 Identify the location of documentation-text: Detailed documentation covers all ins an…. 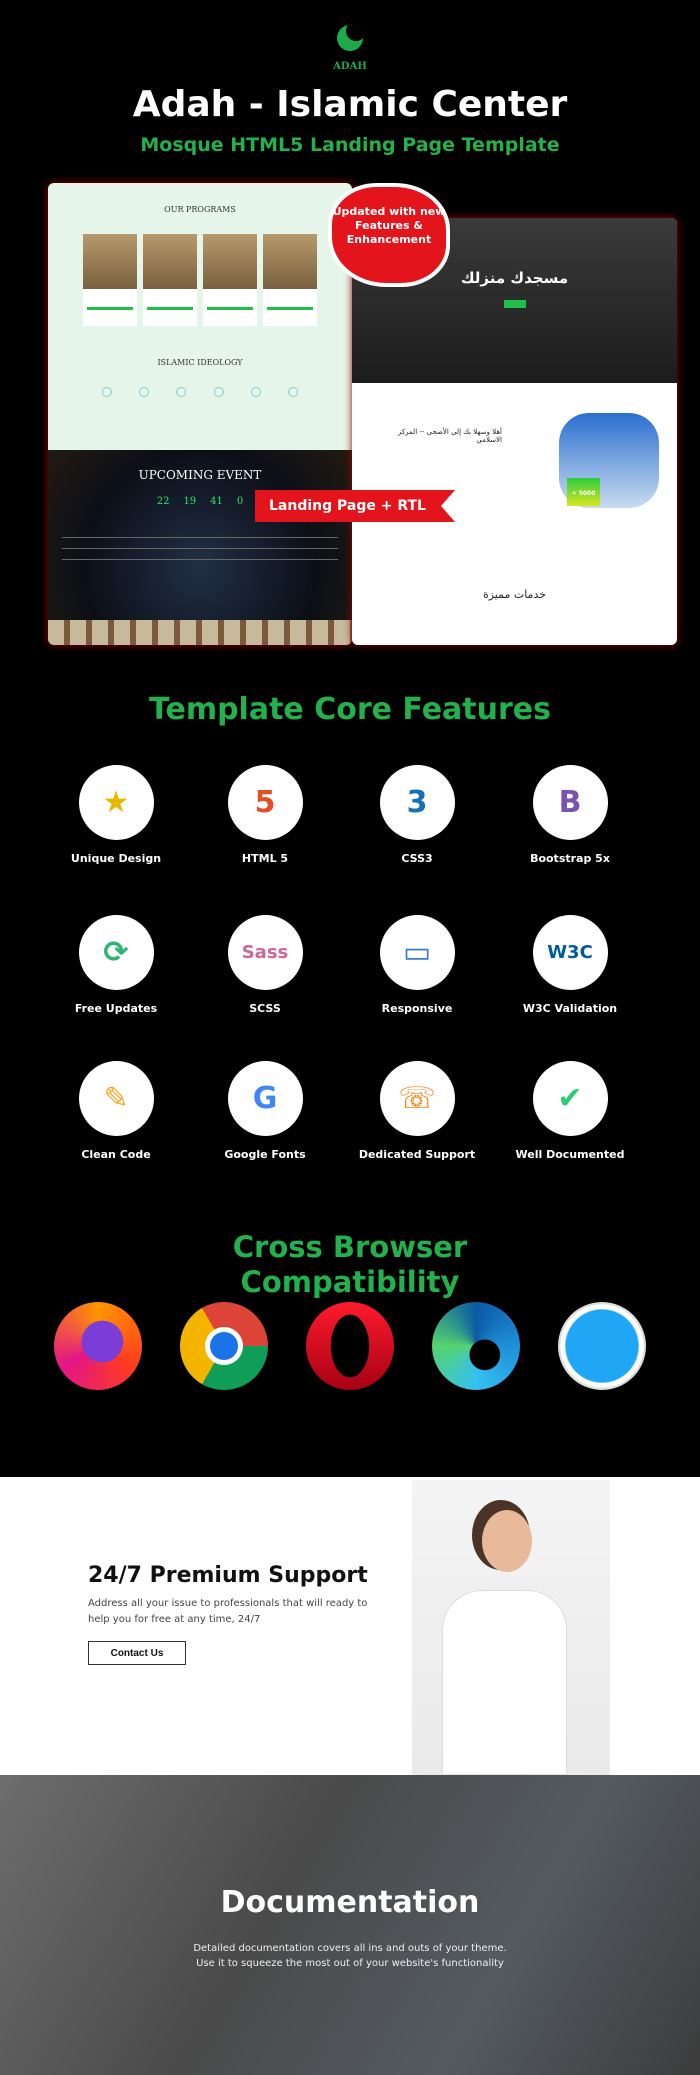
(350, 1956).